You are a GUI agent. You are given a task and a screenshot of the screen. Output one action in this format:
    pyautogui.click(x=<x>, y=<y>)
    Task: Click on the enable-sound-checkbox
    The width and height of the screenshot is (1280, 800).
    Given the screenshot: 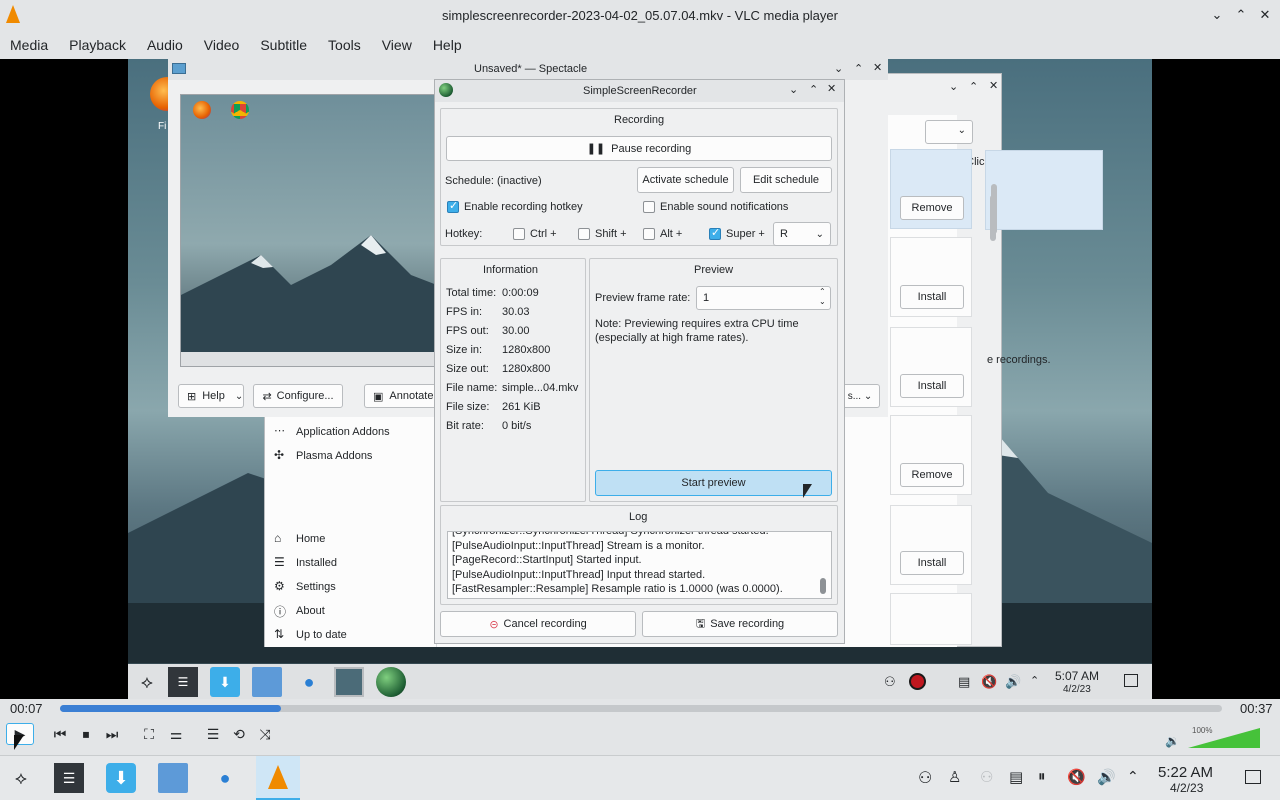 What is the action you would take?
    pyautogui.click(x=649, y=207)
    